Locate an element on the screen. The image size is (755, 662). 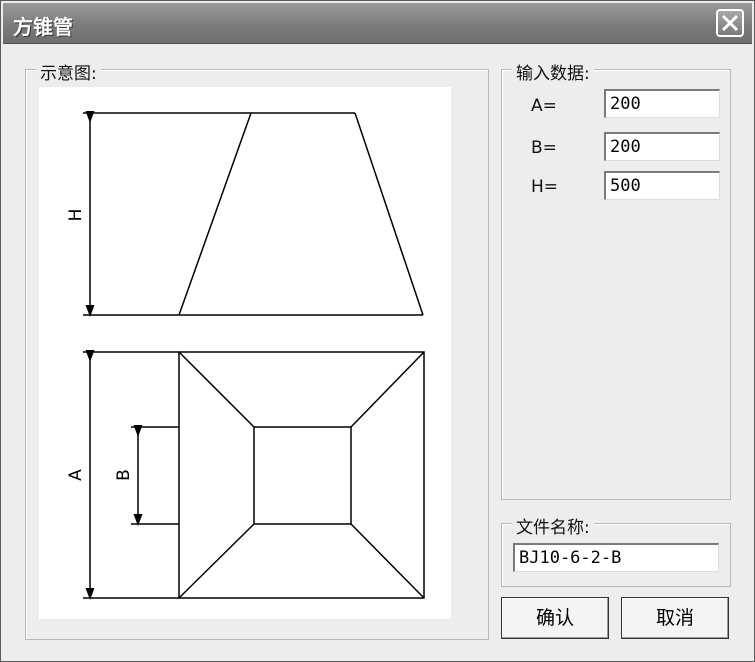
h-dimension-label: H is located at coordinates (76, 215).